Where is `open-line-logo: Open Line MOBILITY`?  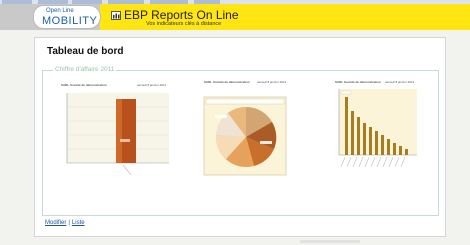
open-line-logo: Open Line MOBILITY is located at coordinates (67, 17).